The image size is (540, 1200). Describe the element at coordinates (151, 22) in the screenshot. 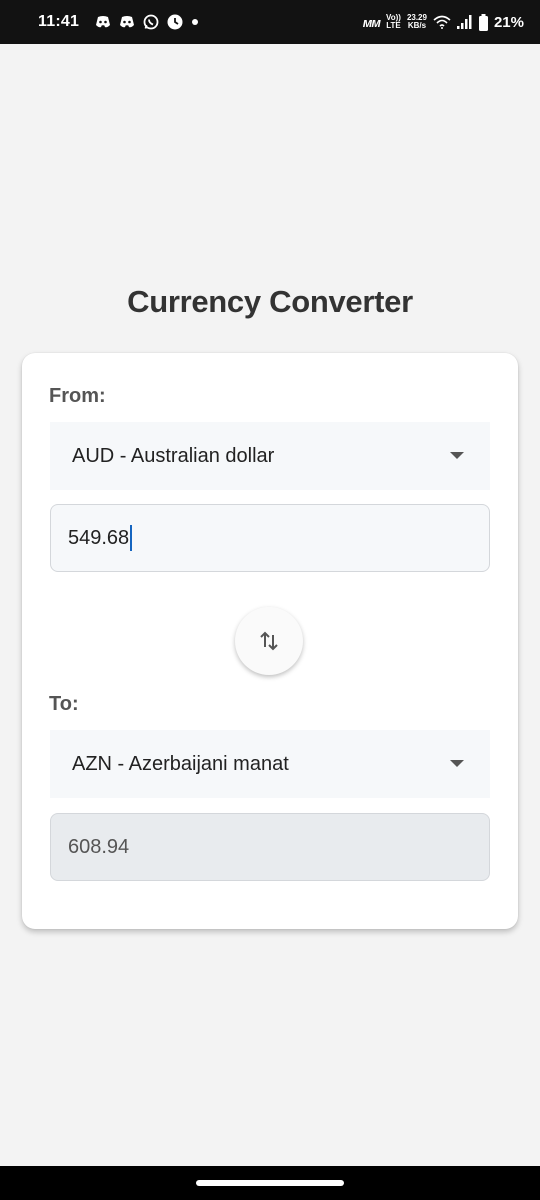

I see `whatsapp-icon` at that location.